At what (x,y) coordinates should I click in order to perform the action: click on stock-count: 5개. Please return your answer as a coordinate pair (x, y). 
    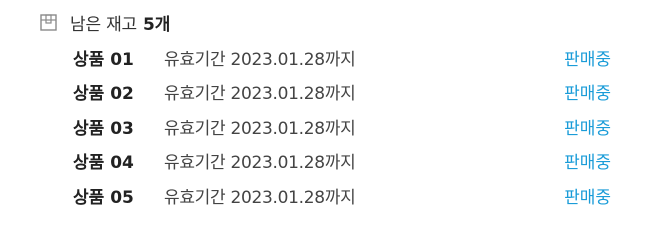
    Looking at the image, I should click on (156, 24).